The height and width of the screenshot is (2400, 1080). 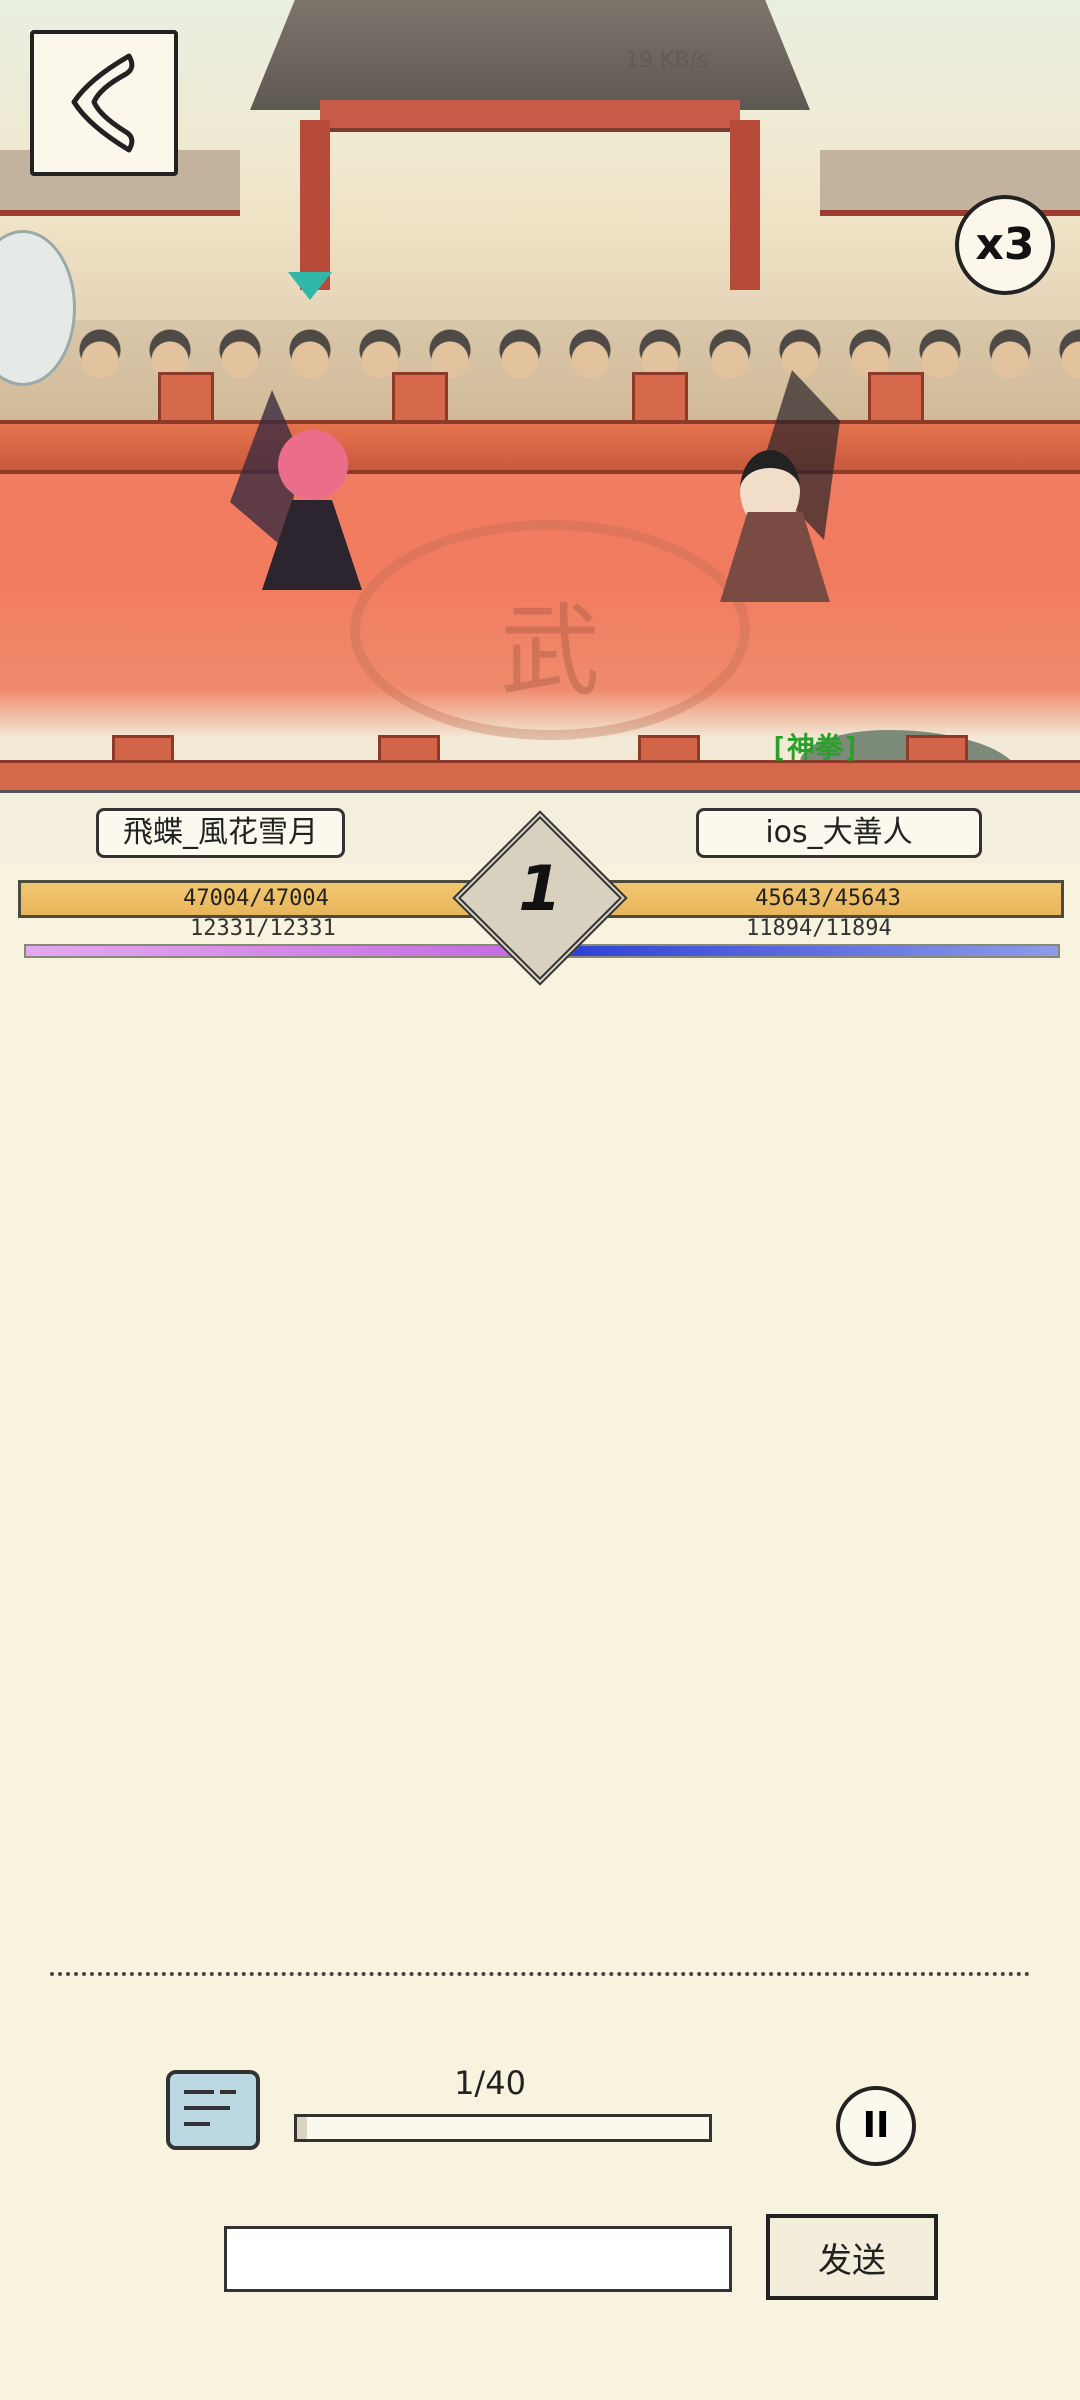 I want to click on back-arrow-icon, so click(x=103, y=103).